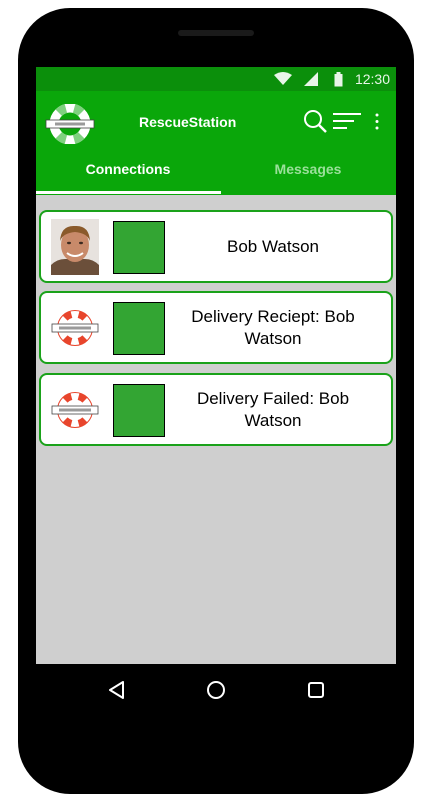 This screenshot has width=430, height=802. What do you see at coordinates (347, 121) in the screenshot?
I see `filter-icon` at bounding box center [347, 121].